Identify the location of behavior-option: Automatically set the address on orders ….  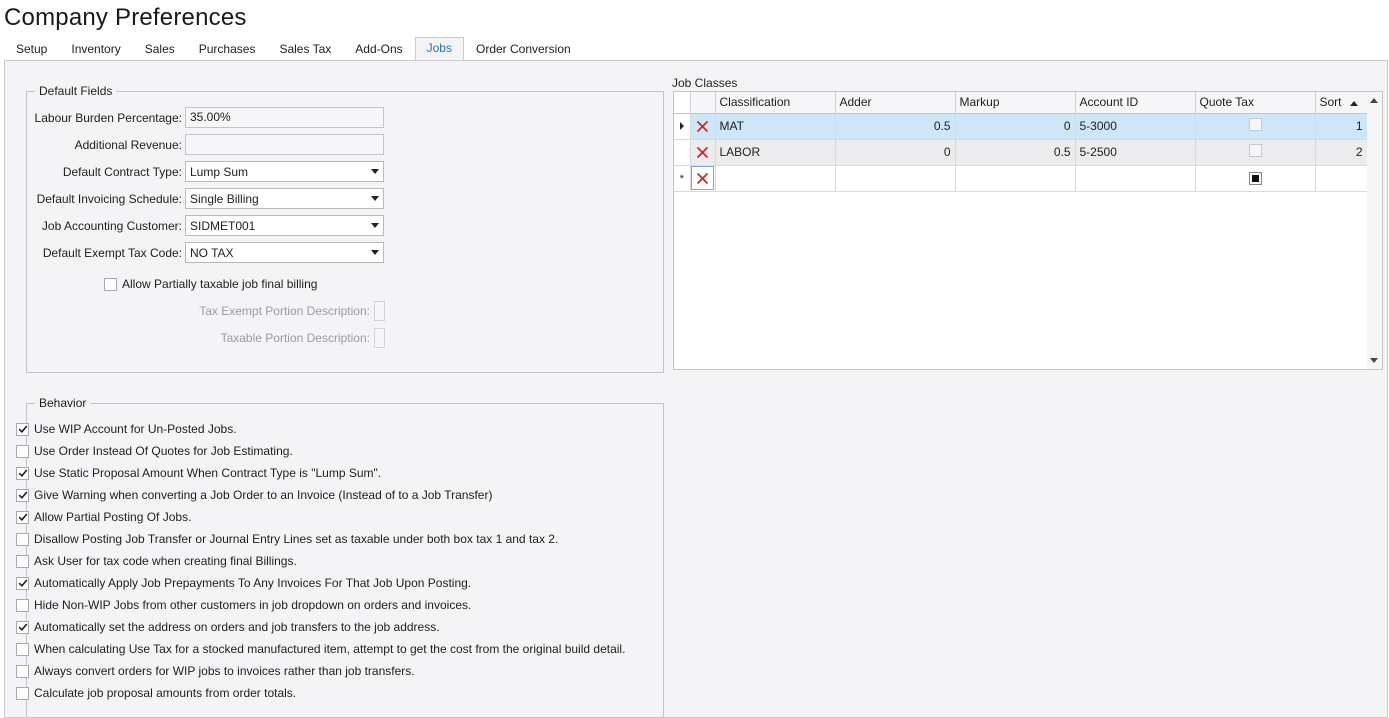
(228, 627).